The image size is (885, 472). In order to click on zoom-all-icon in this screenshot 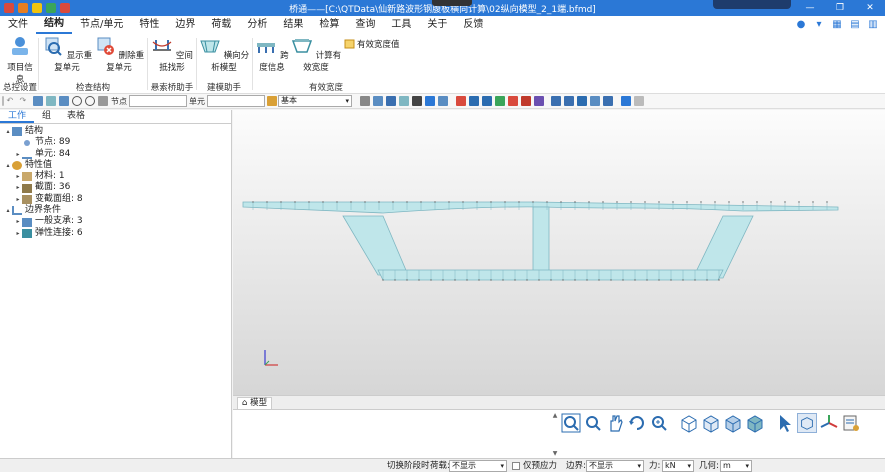, I will do `click(659, 423)`.